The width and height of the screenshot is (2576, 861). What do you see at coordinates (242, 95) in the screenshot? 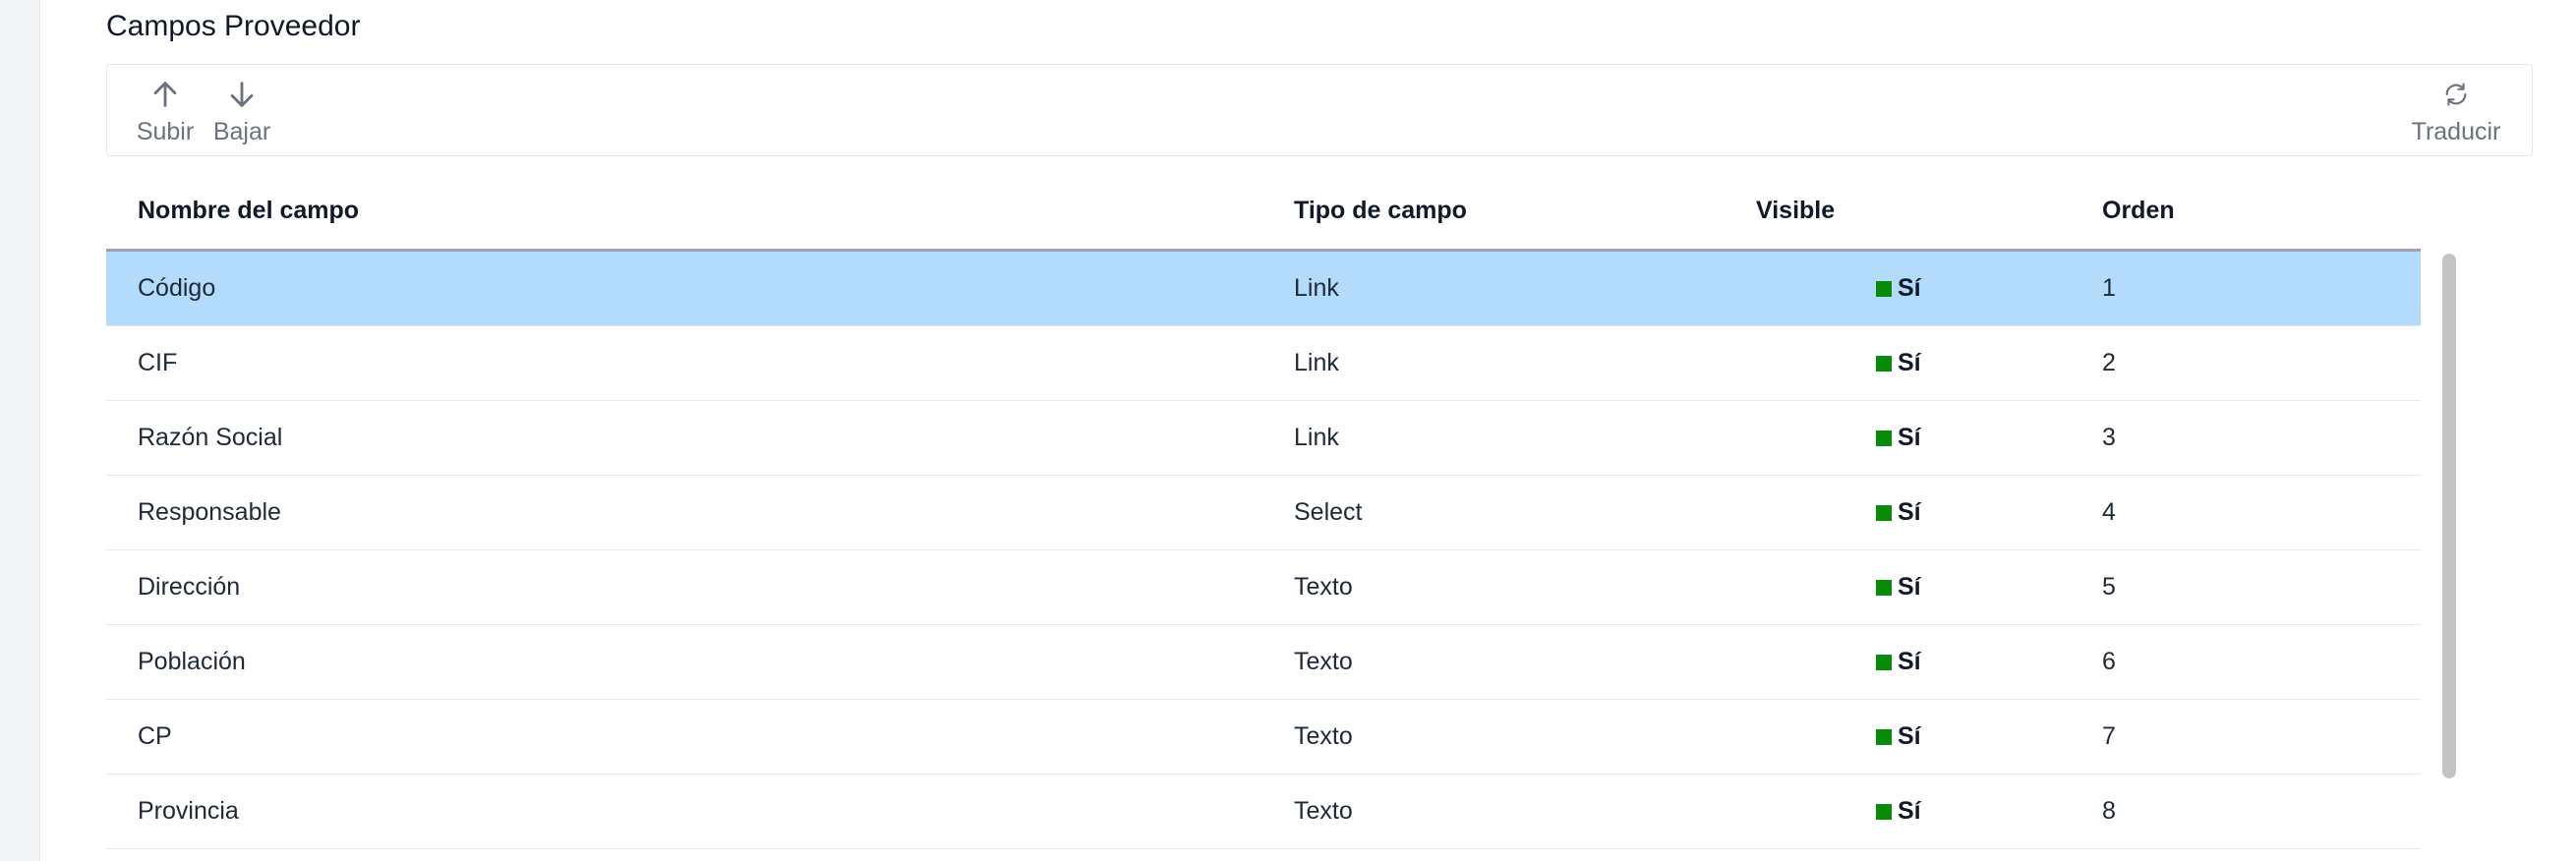
I see `arrow-down-icon` at bounding box center [242, 95].